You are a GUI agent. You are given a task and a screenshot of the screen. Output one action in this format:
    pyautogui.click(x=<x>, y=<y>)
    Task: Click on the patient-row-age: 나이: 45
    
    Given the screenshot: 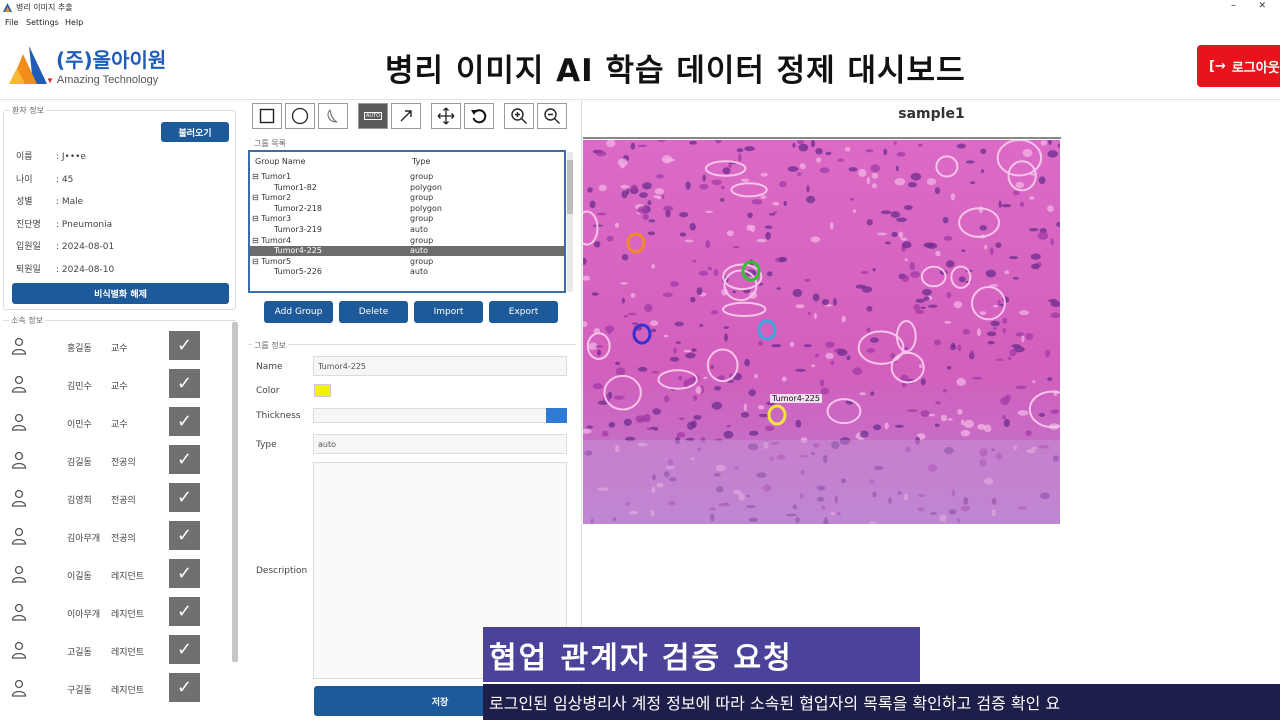 What is the action you would take?
    pyautogui.click(x=44, y=178)
    